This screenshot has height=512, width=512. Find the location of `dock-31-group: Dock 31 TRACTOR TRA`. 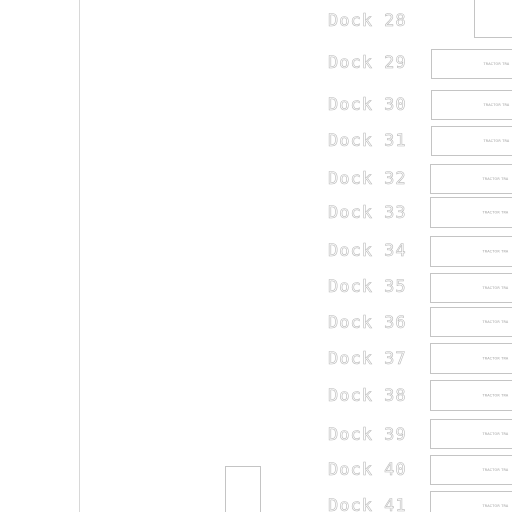

dock-31-group: Dock 31 TRACTOR TRA is located at coordinates (420, 141).